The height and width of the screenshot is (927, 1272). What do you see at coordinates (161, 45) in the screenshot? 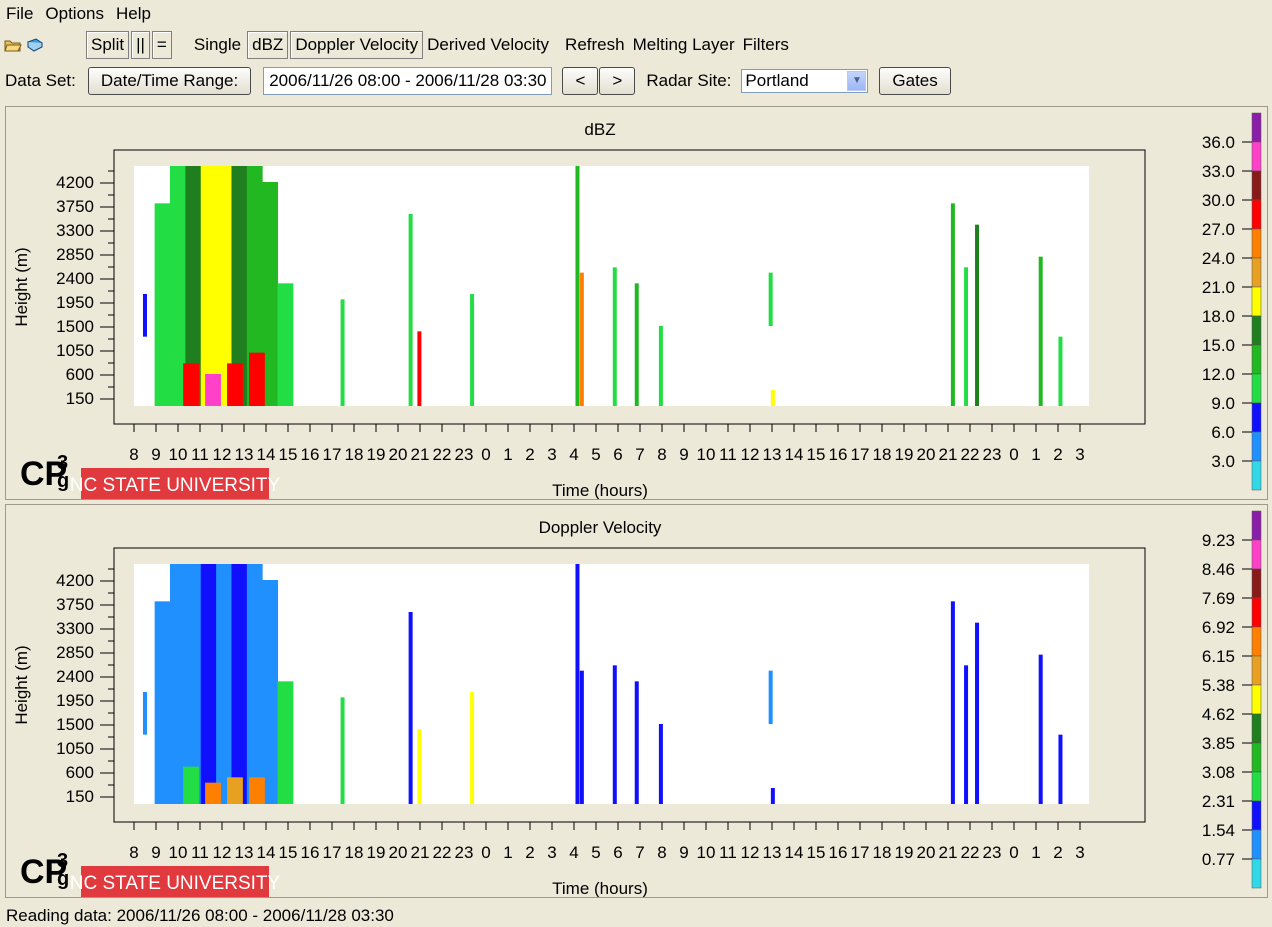
I see `equals-button: =` at bounding box center [161, 45].